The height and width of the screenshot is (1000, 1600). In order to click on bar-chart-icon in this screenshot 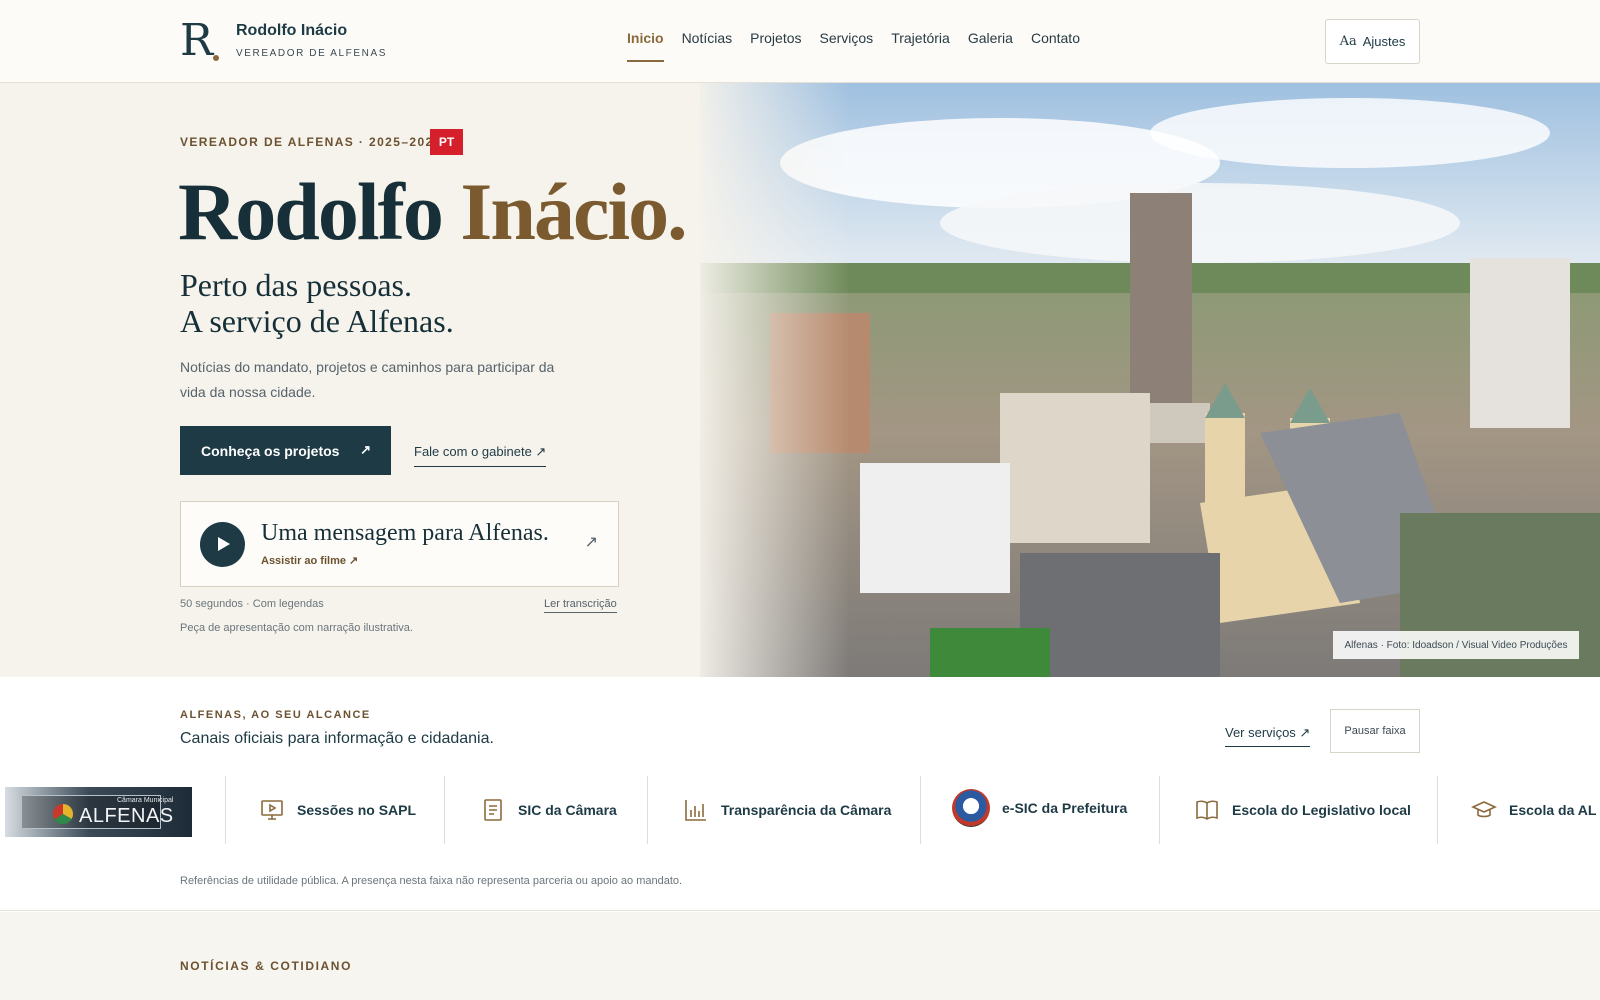, I will do `click(696, 810)`.